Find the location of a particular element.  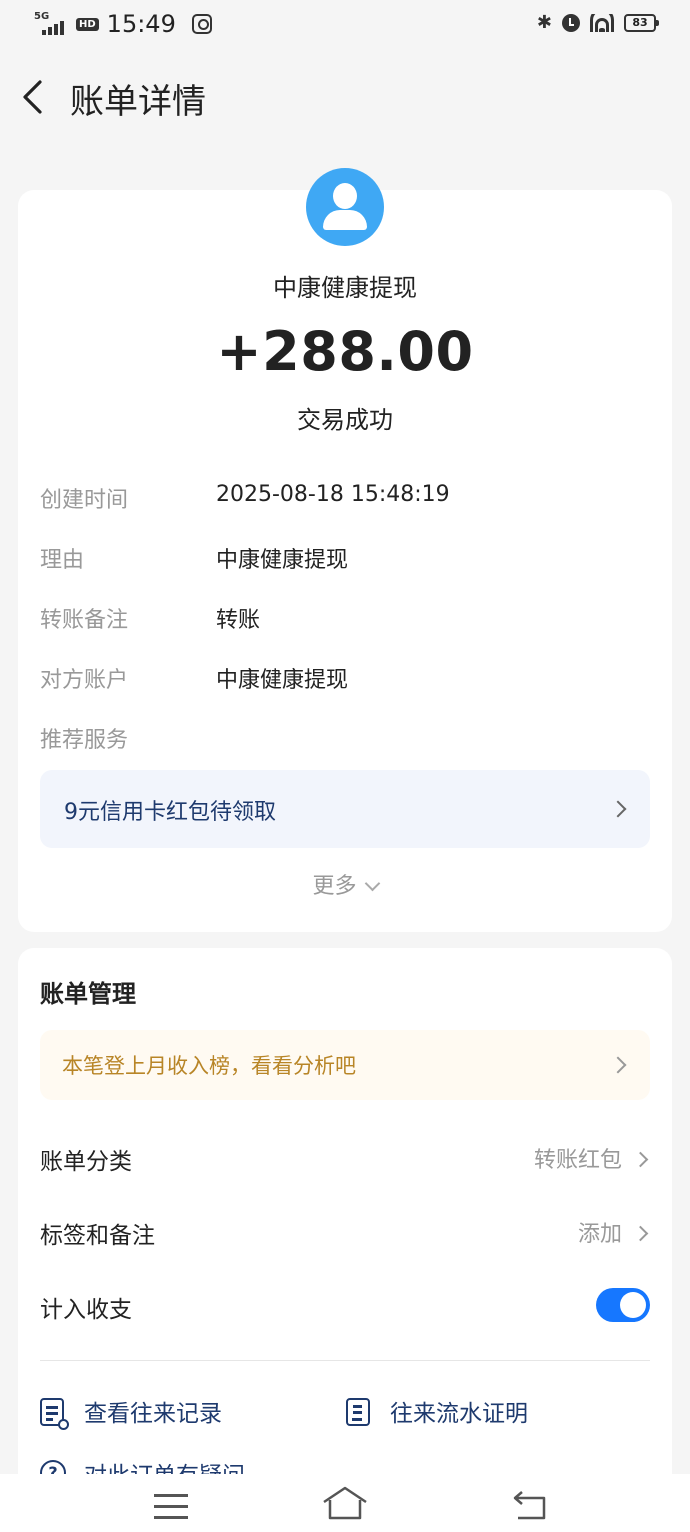

detail-row-counterparty: 对方账户 中康健康提现 is located at coordinates (345, 682).